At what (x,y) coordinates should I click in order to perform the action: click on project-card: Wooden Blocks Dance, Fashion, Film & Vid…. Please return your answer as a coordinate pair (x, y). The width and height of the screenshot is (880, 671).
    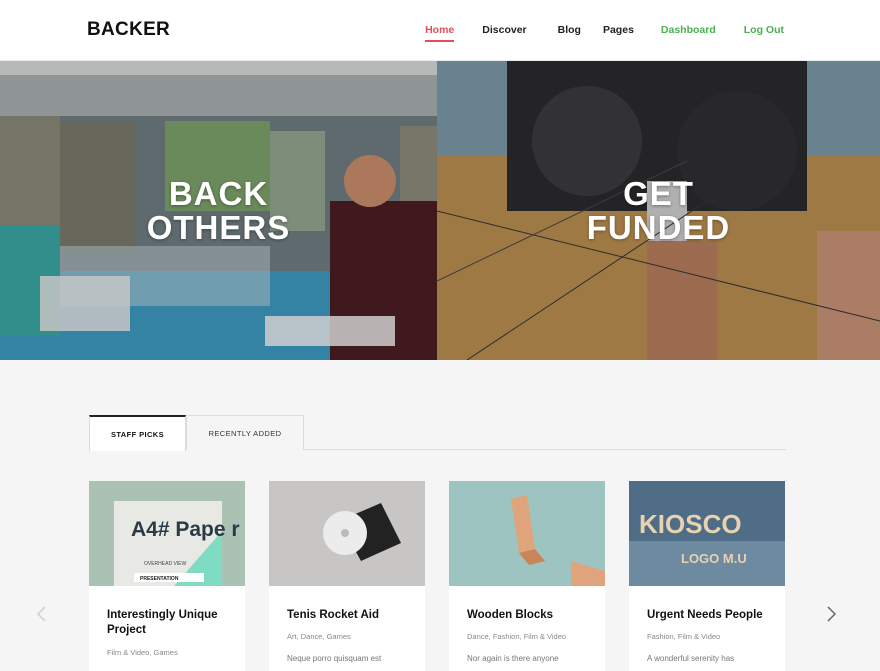
    Looking at the image, I should click on (527, 576).